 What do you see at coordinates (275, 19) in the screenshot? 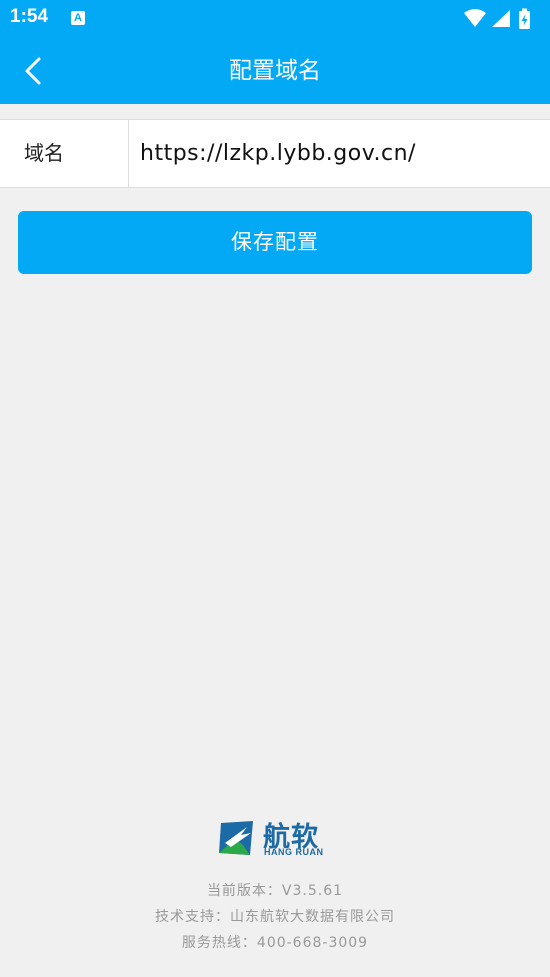
I see `status-bar: 1:54 A` at bounding box center [275, 19].